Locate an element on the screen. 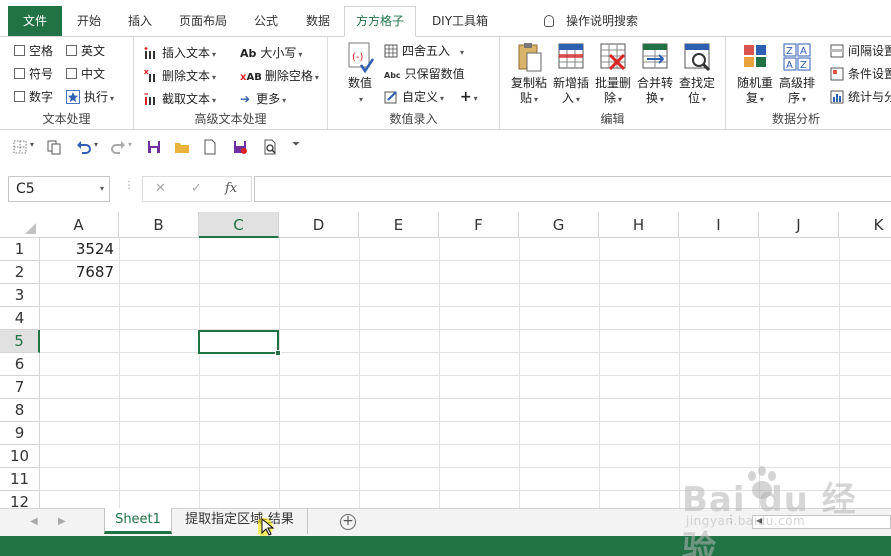  tab-file: 文件 is located at coordinates (35, 21).